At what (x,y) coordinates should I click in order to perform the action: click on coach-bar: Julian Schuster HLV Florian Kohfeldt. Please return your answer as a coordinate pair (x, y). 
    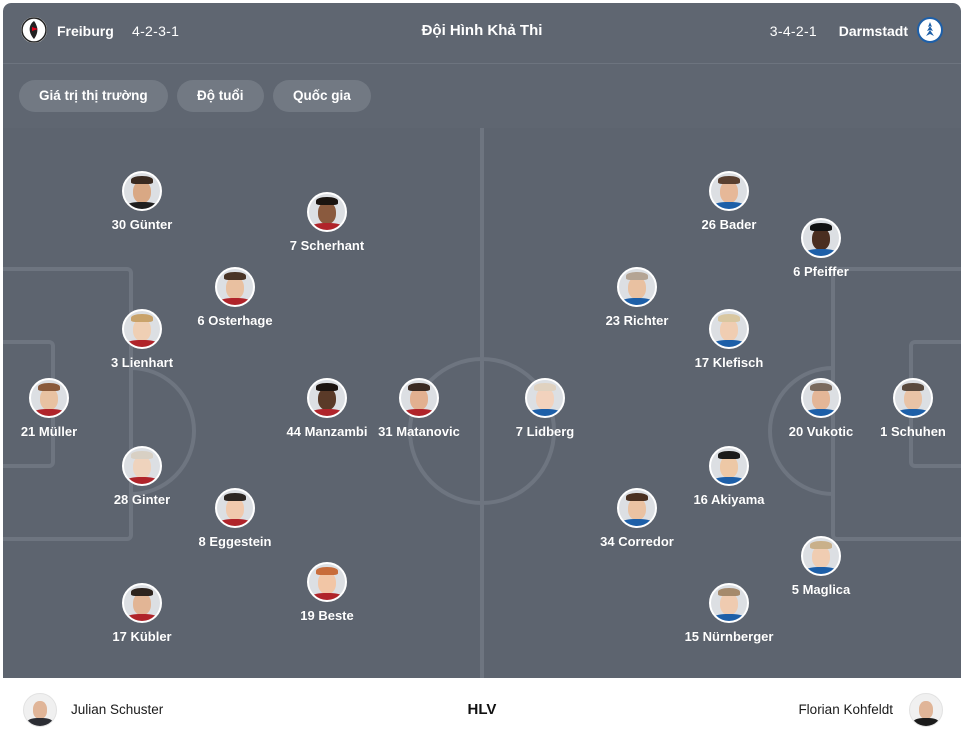
    Looking at the image, I should click on (482, 709).